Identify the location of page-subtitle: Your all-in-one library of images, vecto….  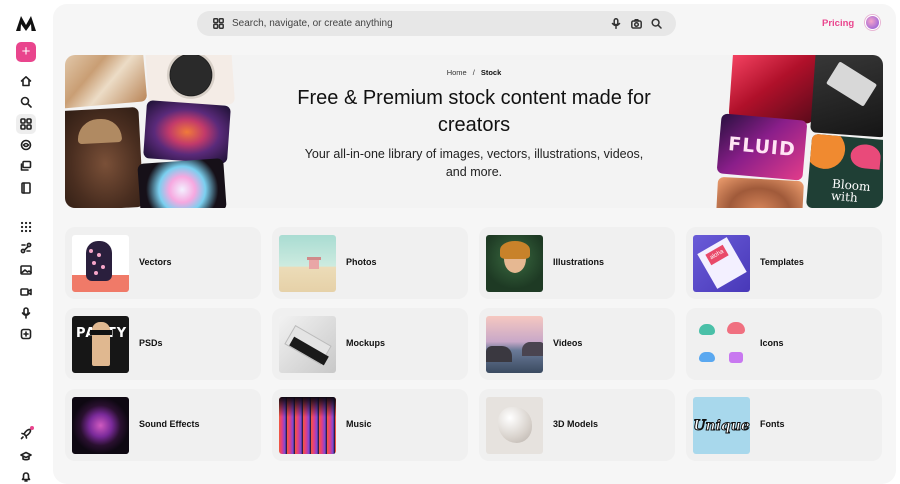
(474, 163).